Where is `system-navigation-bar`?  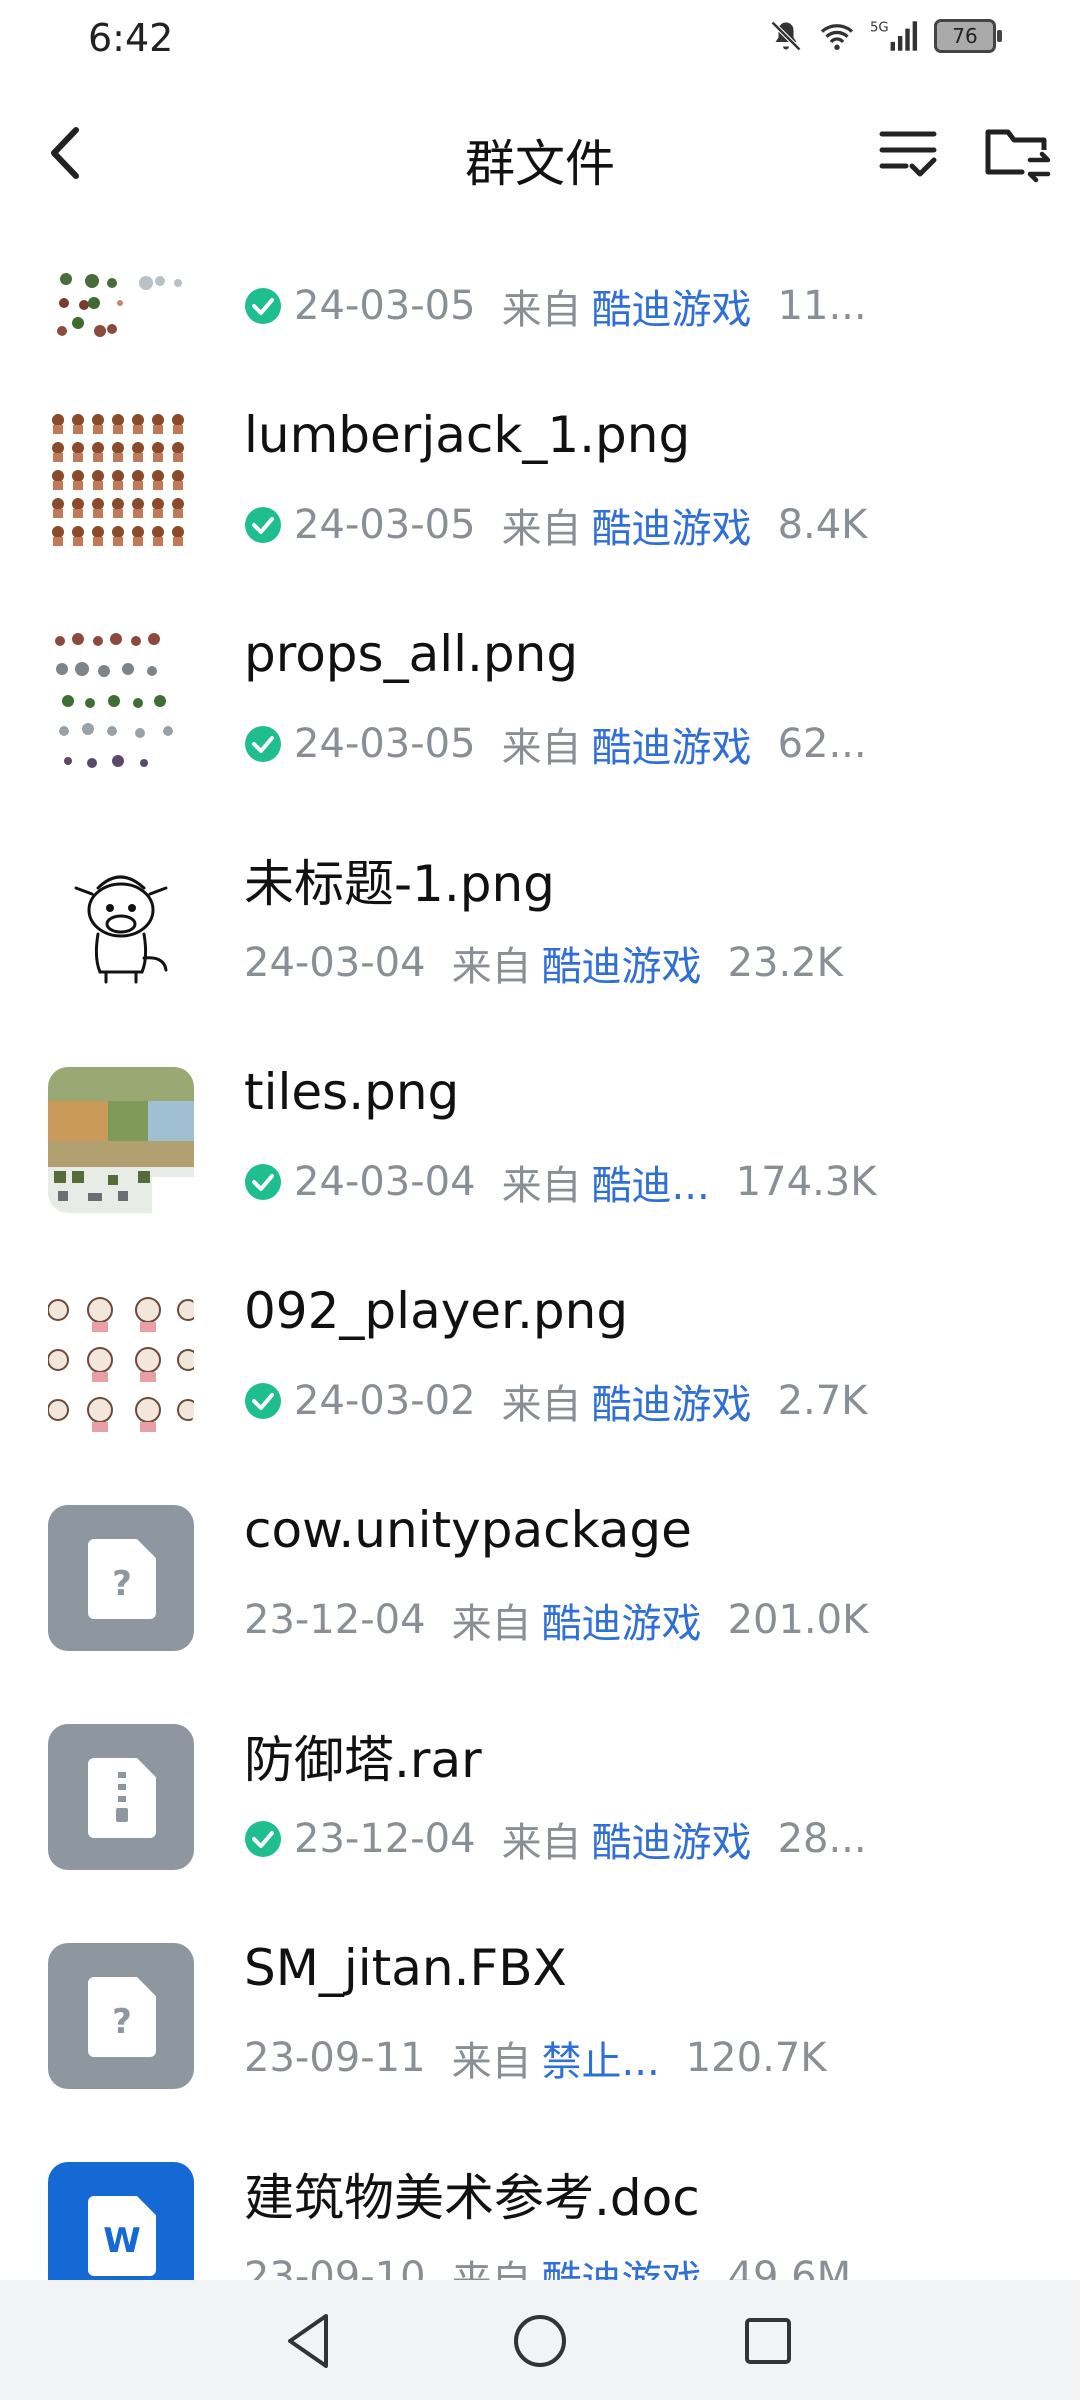
system-navigation-bar is located at coordinates (540, 2340).